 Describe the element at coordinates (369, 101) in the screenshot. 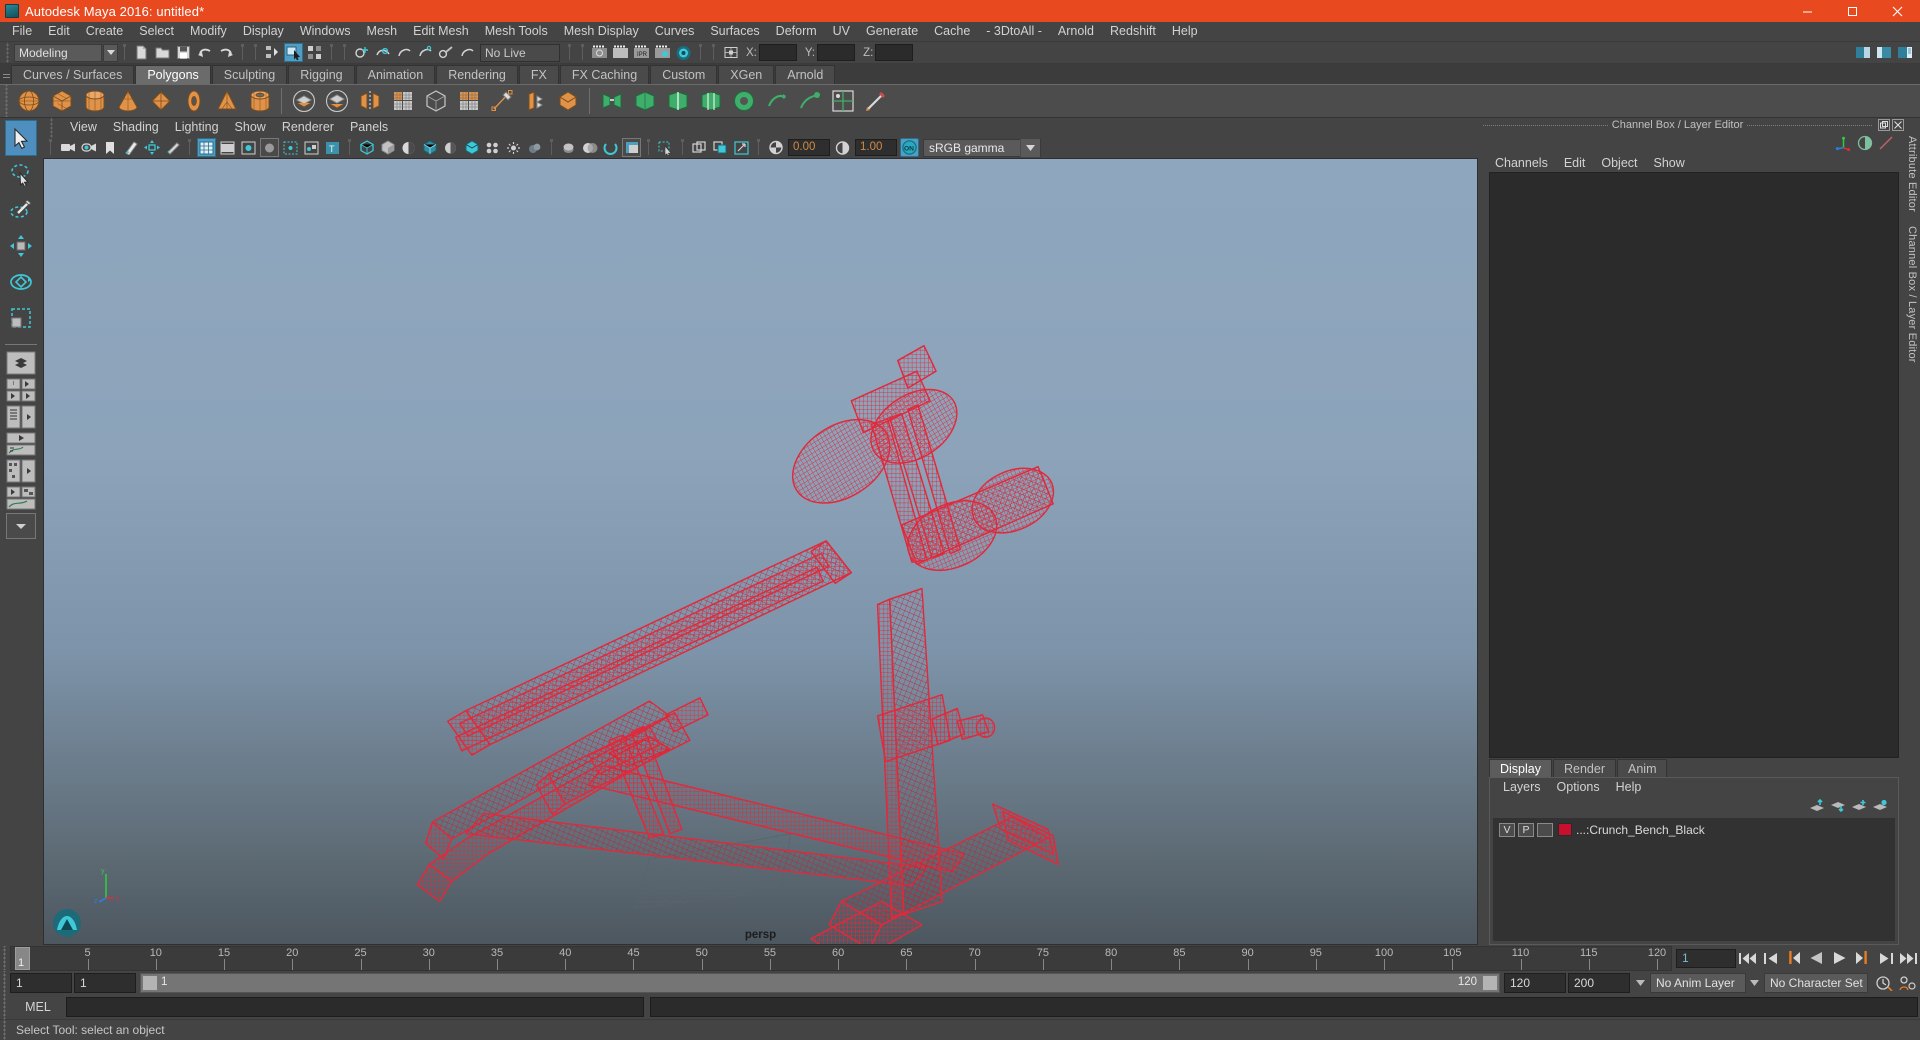

I see `mirror-geometry-icon` at that location.